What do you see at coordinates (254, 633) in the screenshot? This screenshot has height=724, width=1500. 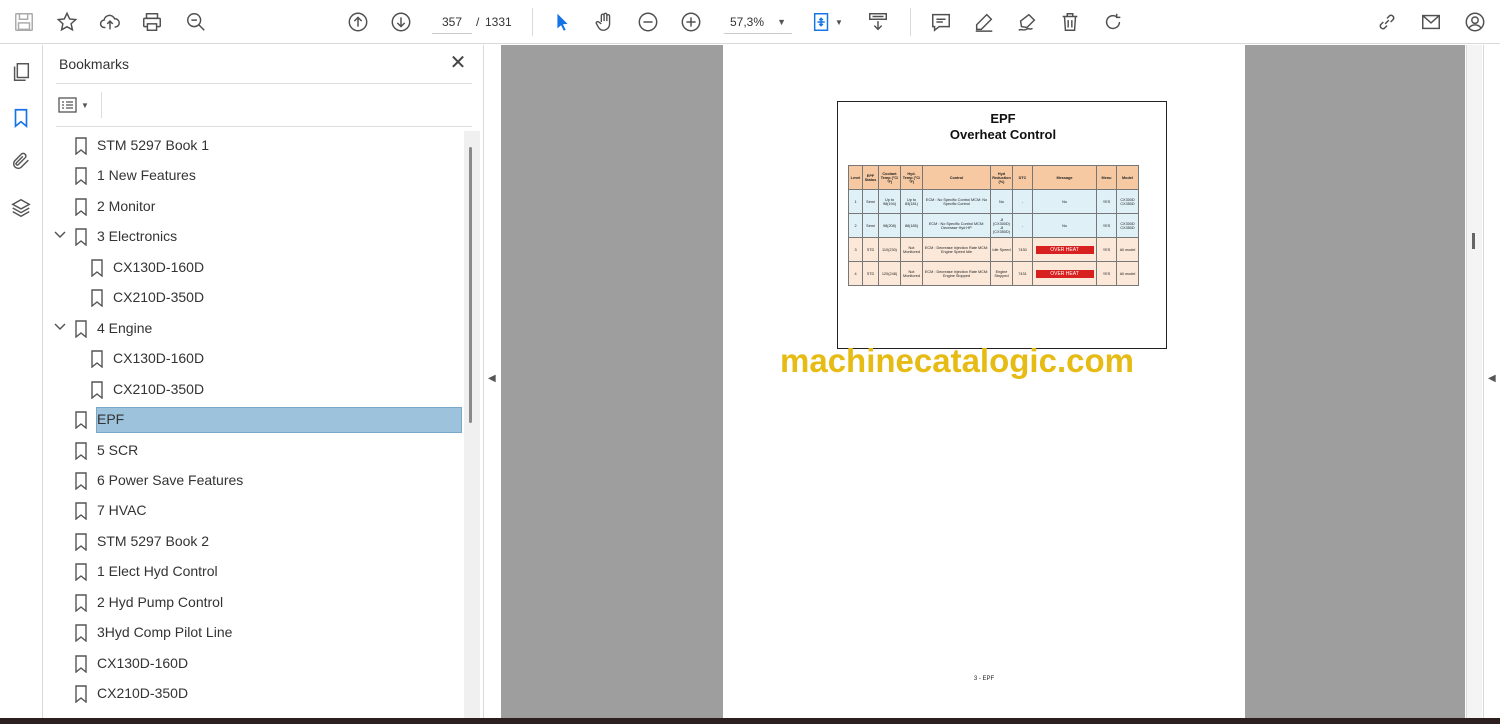 I see `bookmark-item: 3Hyd Comp Pilot Line` at bounding box center [254, 633].